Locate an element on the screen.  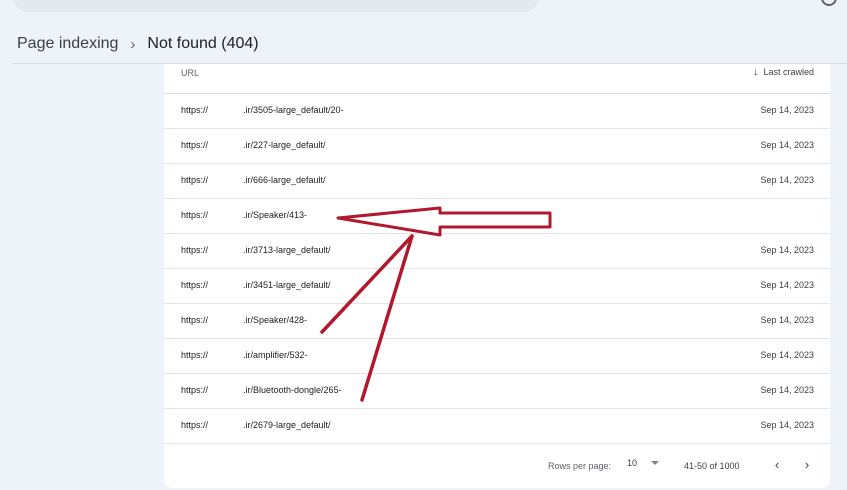
table-pagination: Rows per page: 10 41-50 of 1000 ‹ › is located at coordinates (497, 466).